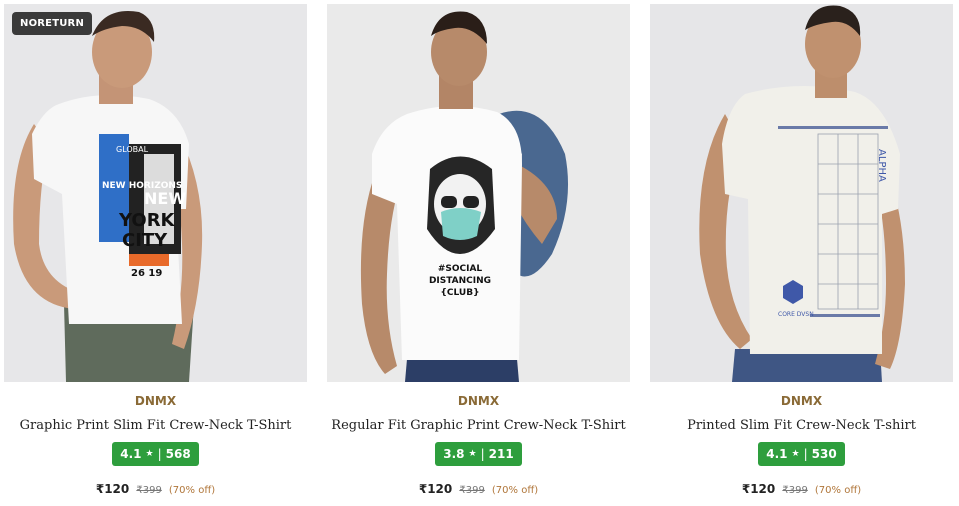 The image size is (959, 506). What do you see at coordinates (52, 23) in the screenshot?
I see `noreturn-badge: NORETURN` at bounding box center [52, 23].